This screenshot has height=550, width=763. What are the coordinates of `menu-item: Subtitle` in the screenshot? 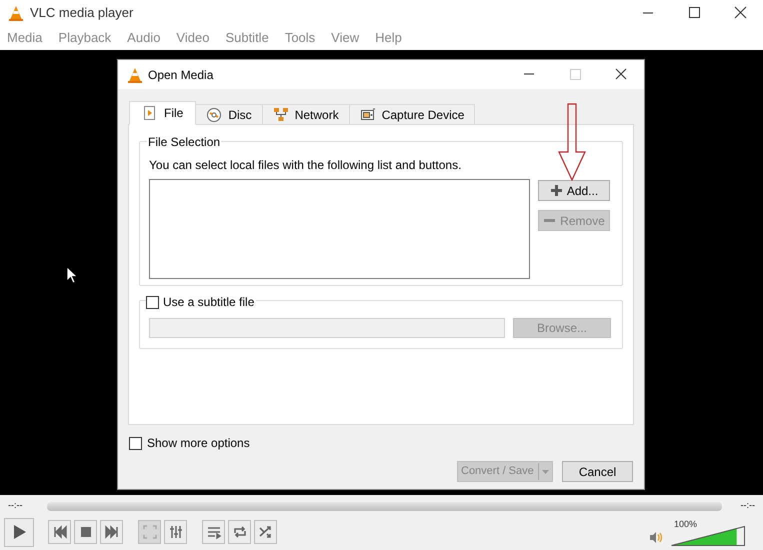 It's located at (247, 38).